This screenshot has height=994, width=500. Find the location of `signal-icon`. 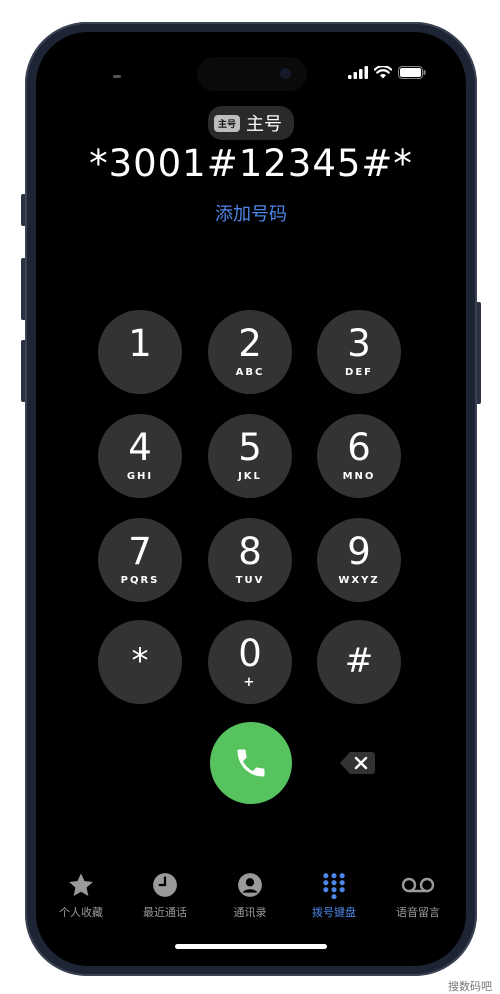

signal-icon is located at coordinates (358, 72).